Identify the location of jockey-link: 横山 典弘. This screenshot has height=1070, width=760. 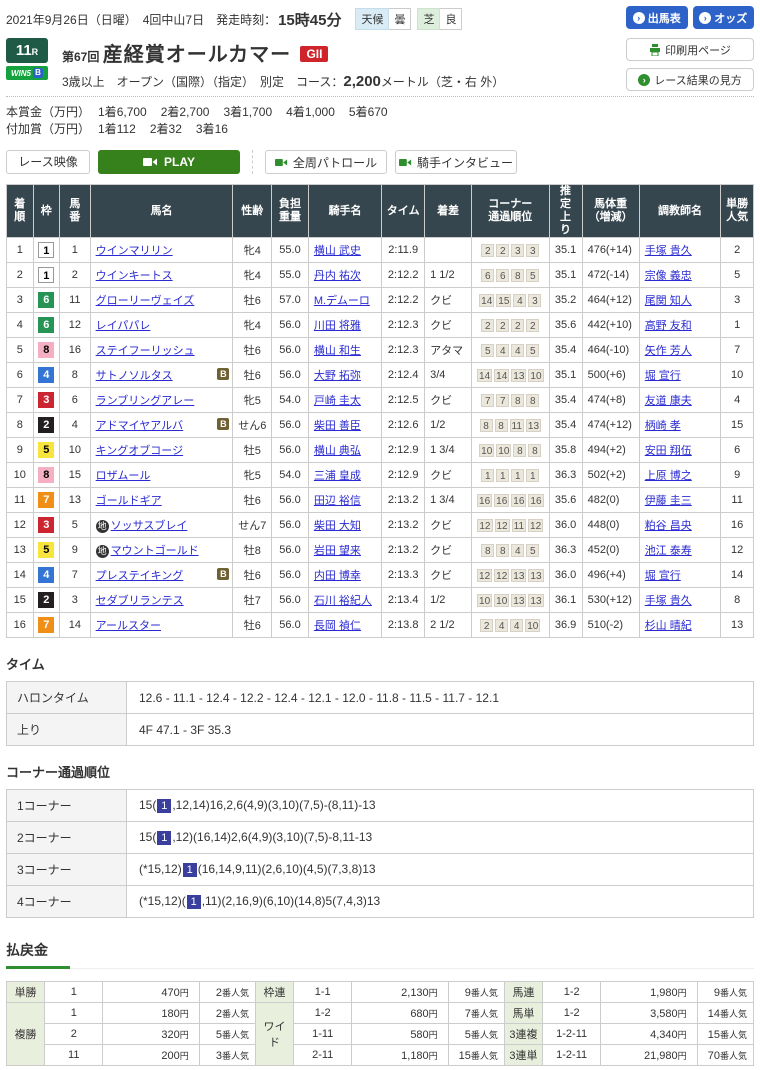
(337, 451).